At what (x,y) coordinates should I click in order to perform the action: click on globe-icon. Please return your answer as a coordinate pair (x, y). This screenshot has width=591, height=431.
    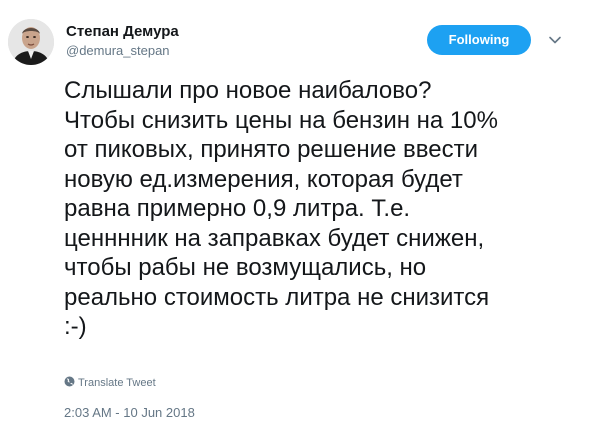
    Looking at the image, I should click on (69, 381).